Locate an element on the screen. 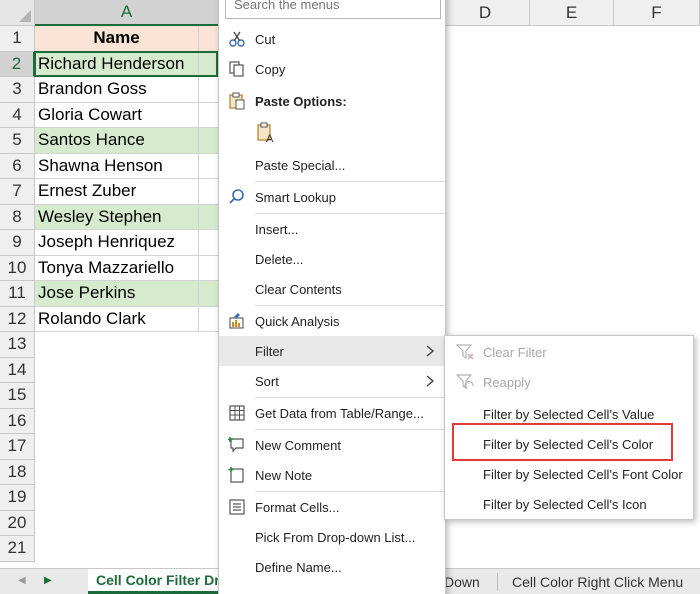 The height and width of the screenshot is (594, 700). cell-b19 is located at coordinates (209, 498).